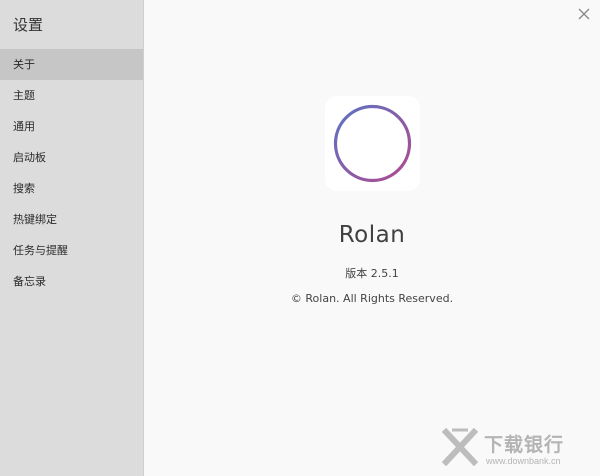  I want to click on rolan-ring-logo-icon, so click(372, 143).